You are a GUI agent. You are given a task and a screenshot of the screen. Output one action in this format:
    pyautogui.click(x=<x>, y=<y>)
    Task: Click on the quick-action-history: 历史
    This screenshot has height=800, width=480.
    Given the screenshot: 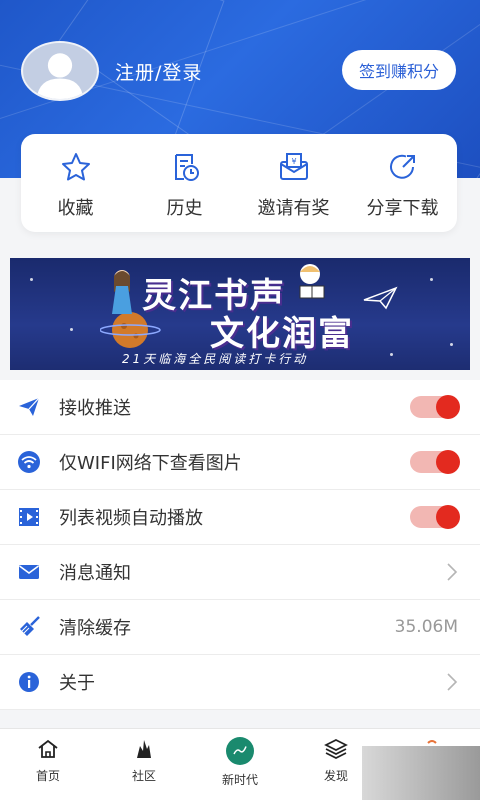 What is the action you would take?
    pyautogui.click(x=184, y=183)
    